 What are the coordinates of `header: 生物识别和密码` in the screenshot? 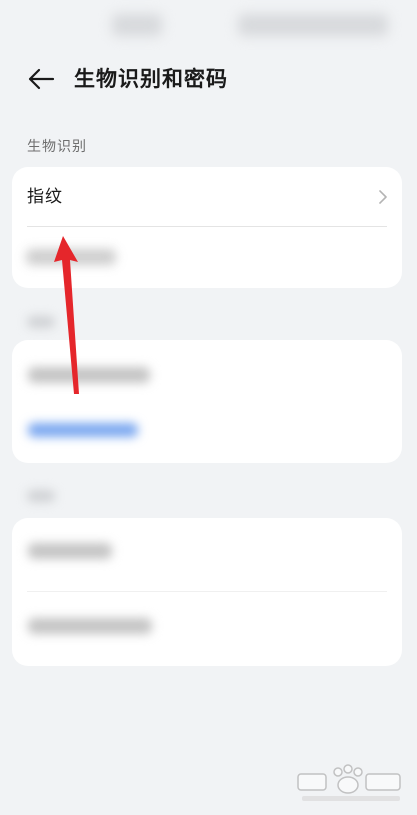 It's located at (208, 80).